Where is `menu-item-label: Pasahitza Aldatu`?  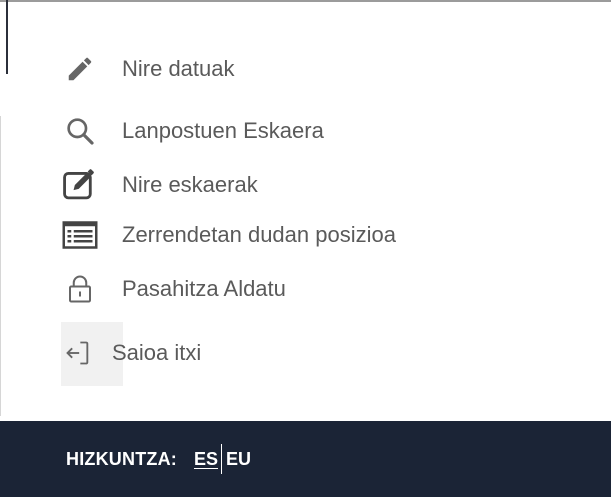 menu-item-label: Pasahitza Aldatu is located at coordinates (204, 288).